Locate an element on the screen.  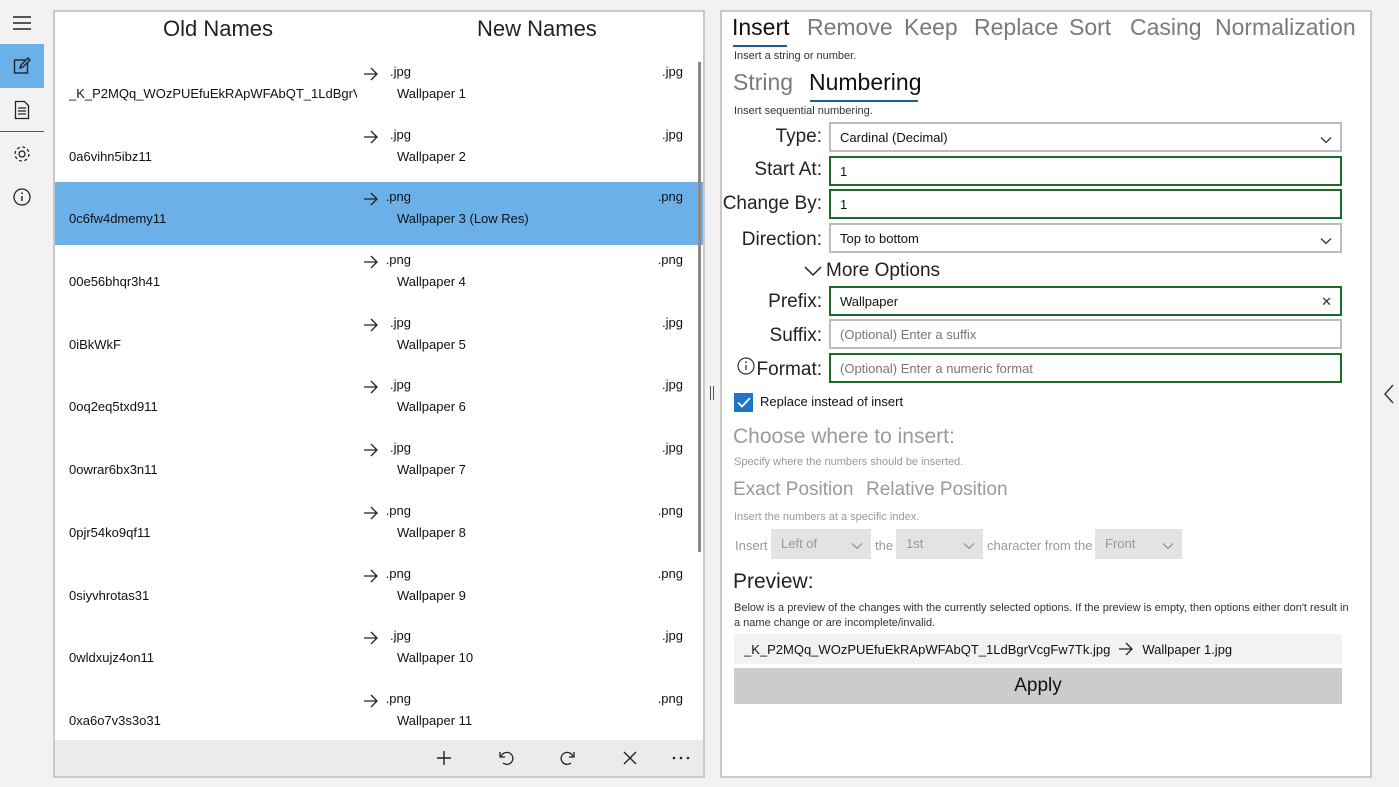
side-value: Left of is located at coordinates (799, 543).